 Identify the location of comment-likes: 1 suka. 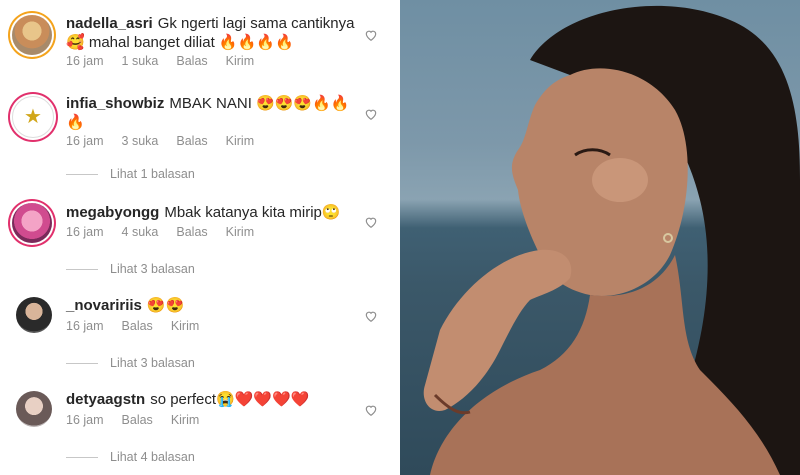
(140, 61).